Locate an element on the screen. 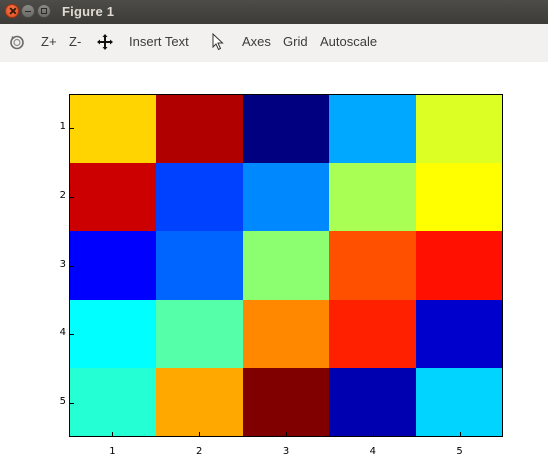  x-tick-label-5: 5 is located at coordinates (459, 451).